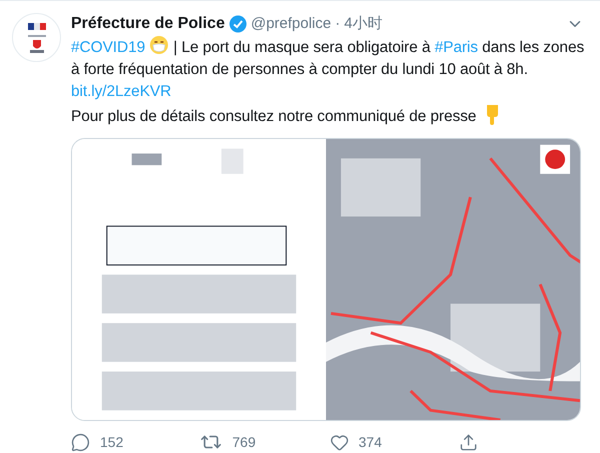 The image size is (600, 453). Describe the element at coordinates (370, 442) in the screenshot. I see `action-count: 374` at that location.